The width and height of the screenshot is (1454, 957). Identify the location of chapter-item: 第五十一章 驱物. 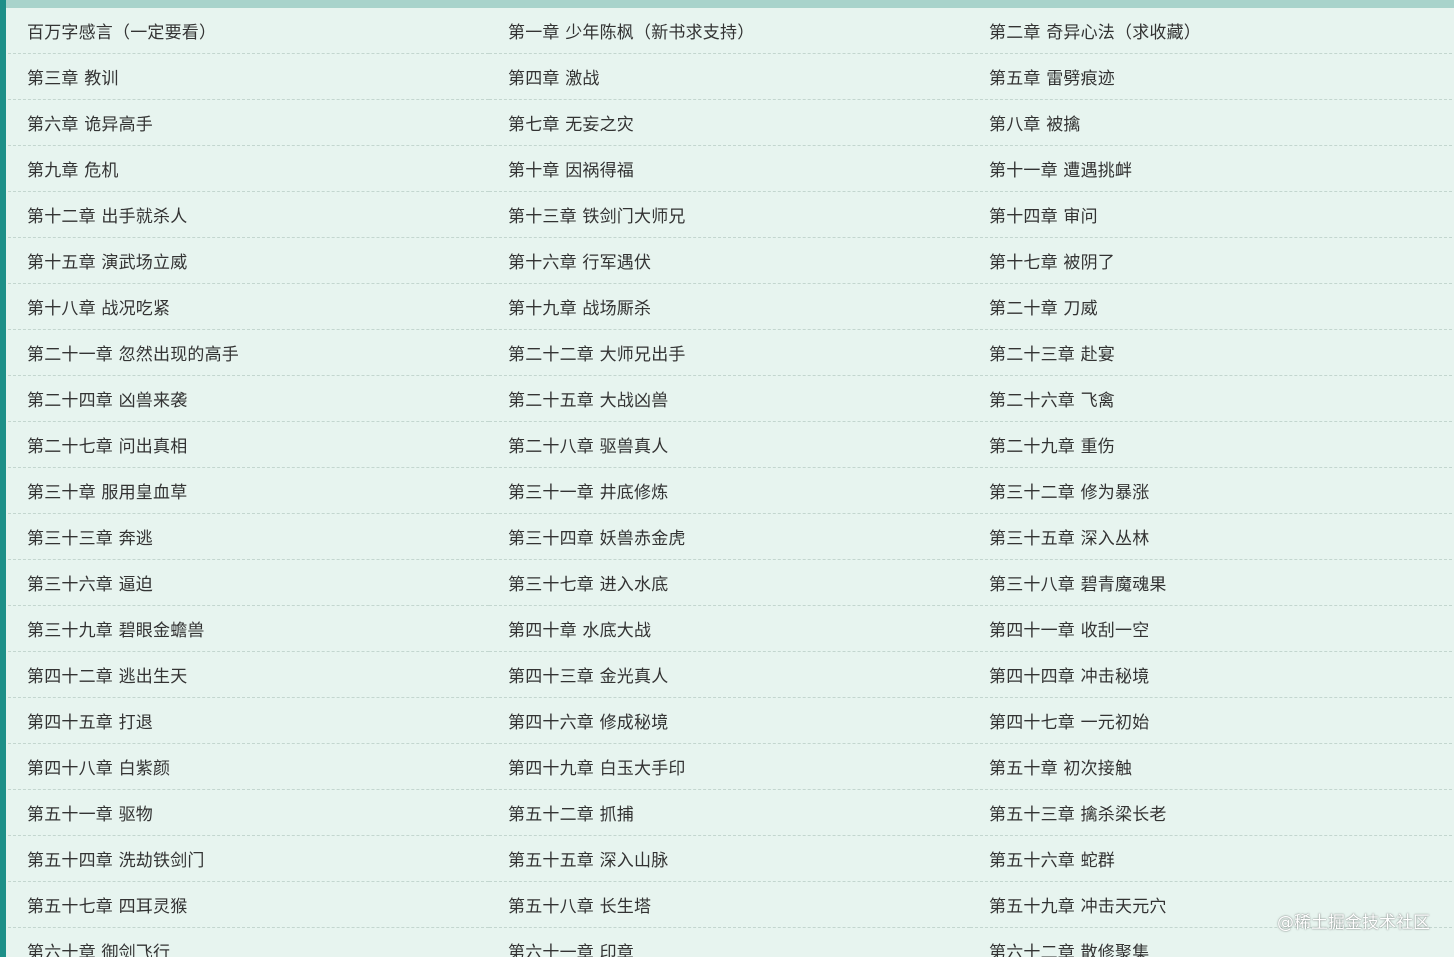
(248, 813).